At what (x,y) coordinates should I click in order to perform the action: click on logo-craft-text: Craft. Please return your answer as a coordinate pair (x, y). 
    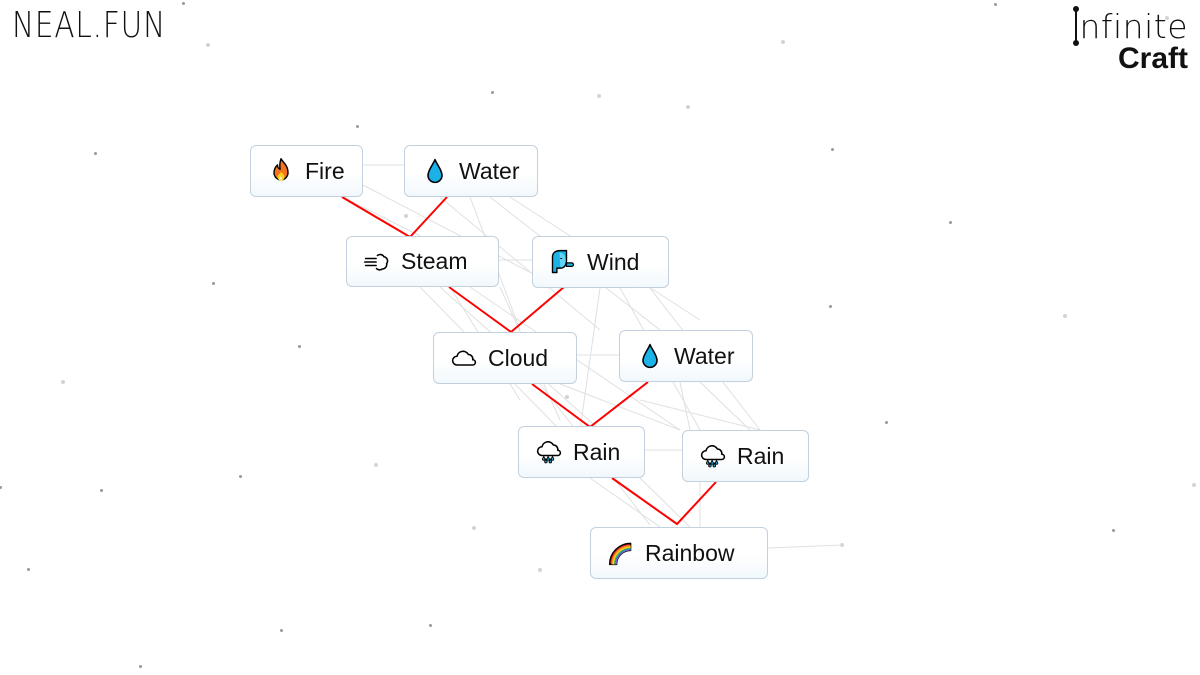
    Looking at the image, I should click on (1152, 58).